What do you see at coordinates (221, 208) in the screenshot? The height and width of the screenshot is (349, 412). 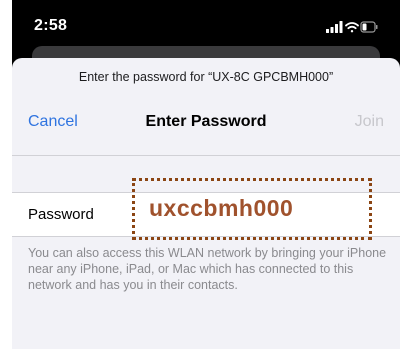 I see `password-annotation-text: uxccbmh000` at bounding box center [221, 208].